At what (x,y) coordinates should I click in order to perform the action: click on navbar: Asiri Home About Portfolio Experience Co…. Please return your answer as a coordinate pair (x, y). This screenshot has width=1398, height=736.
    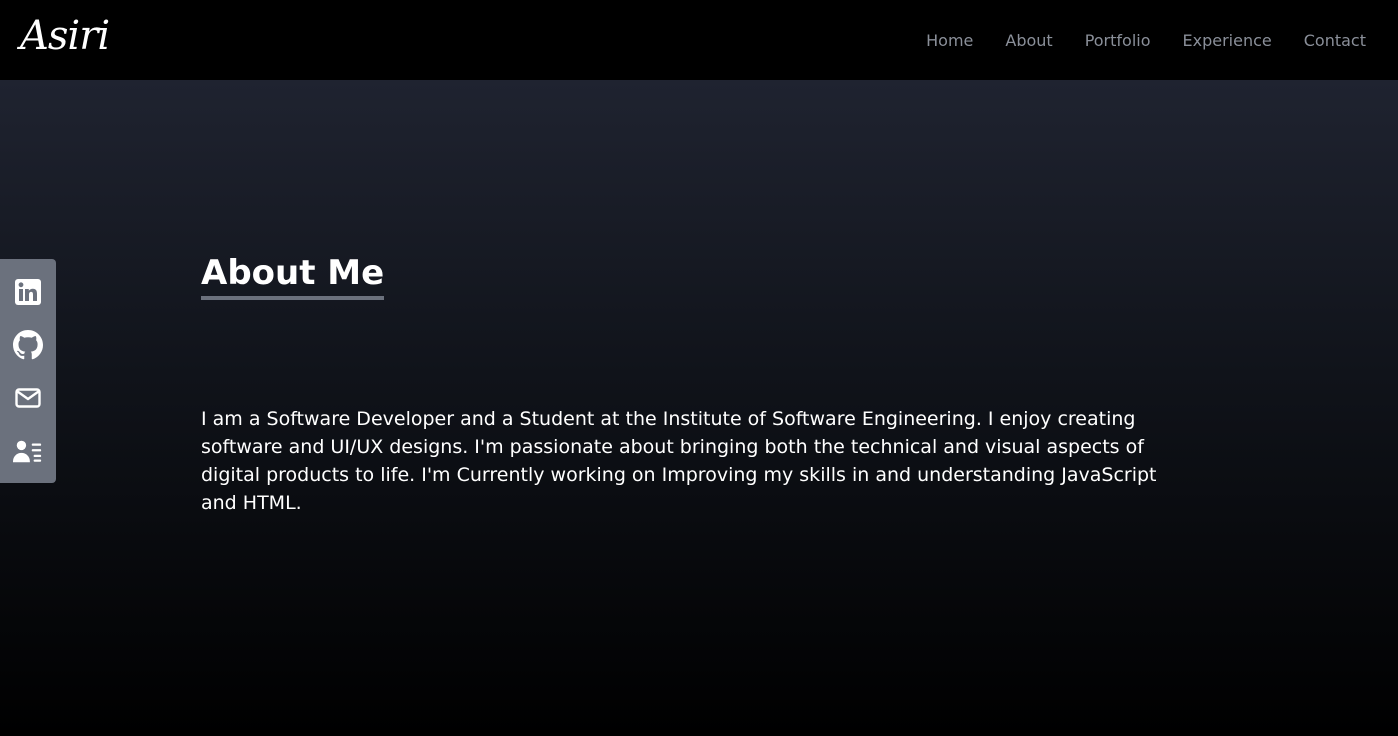
    Looking at the image, I should click on (699, 40).